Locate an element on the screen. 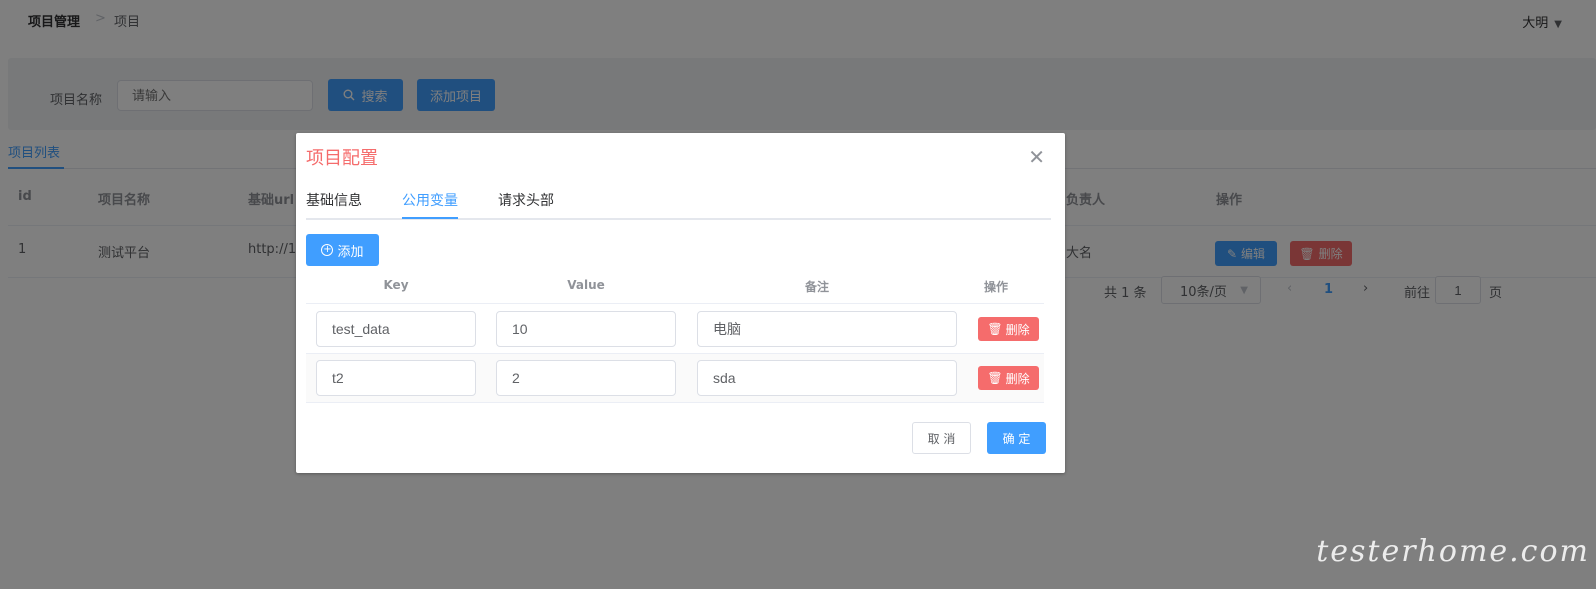  column-header-key: Key is located at coordinates (396, 285).